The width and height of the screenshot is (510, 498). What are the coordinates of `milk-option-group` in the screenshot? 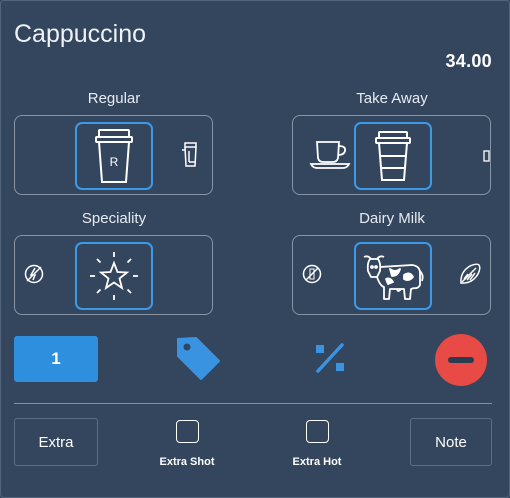 It's located at (391, 275).